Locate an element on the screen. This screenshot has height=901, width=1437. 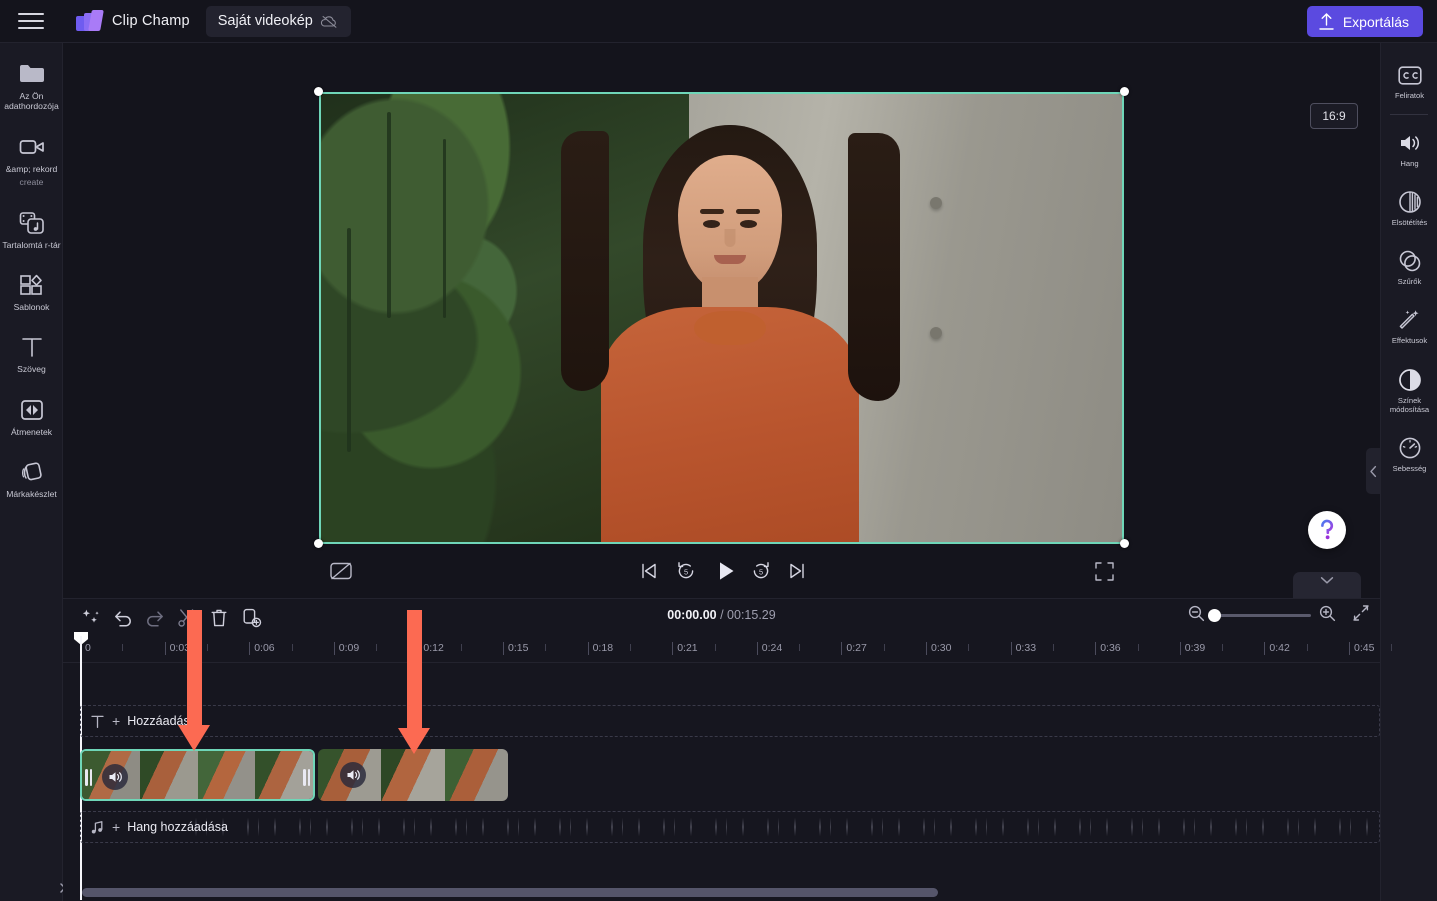
add-audio-plus: + is located at coordinates (116, 827).